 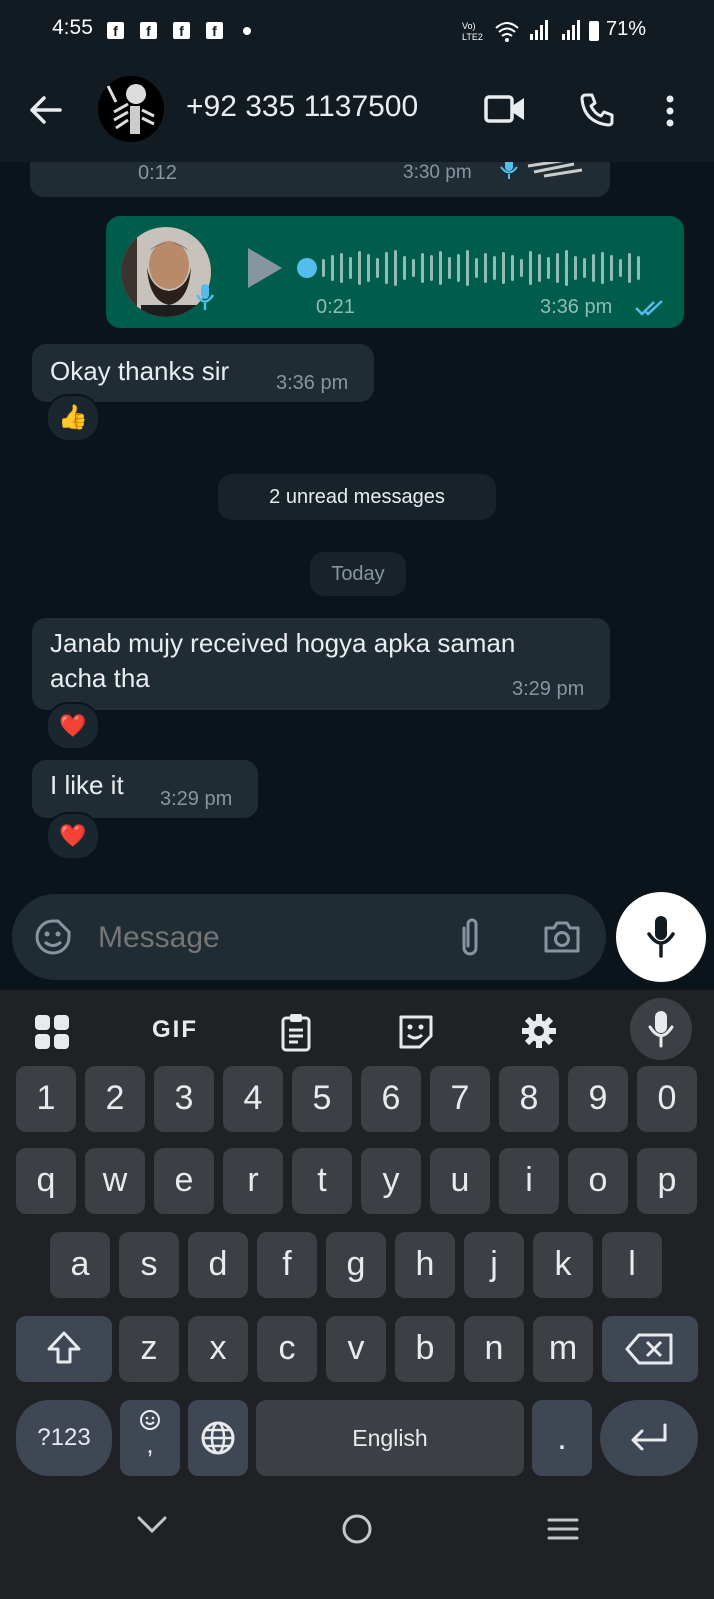 I want to click on record-voice-button, so click(x=661, y=937).